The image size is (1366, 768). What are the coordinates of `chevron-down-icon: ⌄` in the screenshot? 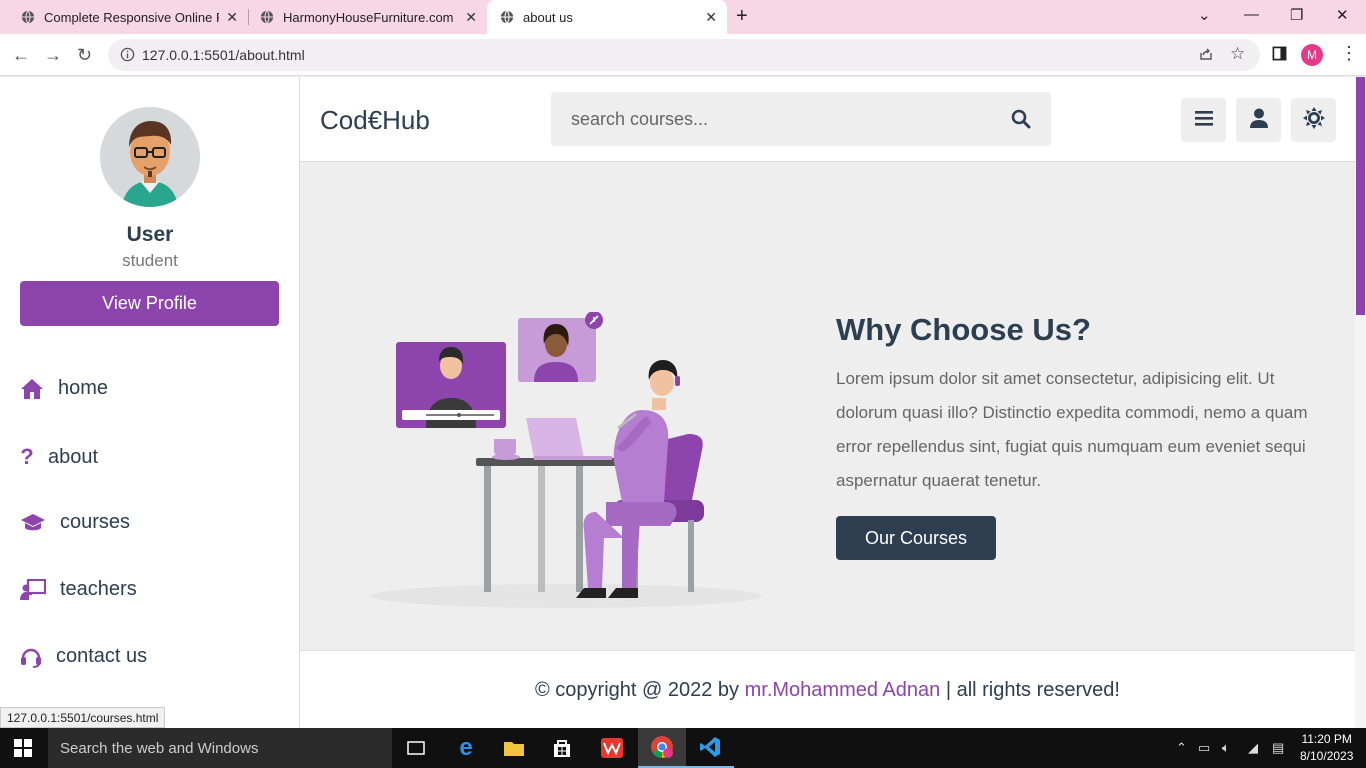 It's located at (1204, 15).